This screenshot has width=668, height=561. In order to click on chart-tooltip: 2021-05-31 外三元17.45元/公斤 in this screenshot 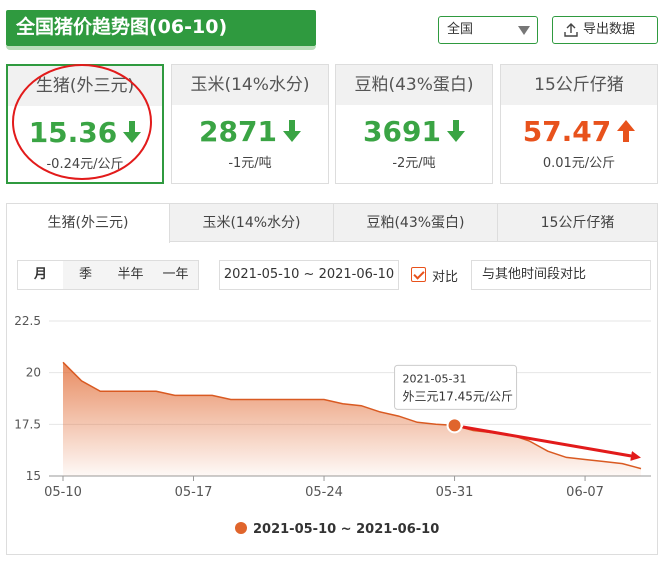, I will do `click(456, 387)`.